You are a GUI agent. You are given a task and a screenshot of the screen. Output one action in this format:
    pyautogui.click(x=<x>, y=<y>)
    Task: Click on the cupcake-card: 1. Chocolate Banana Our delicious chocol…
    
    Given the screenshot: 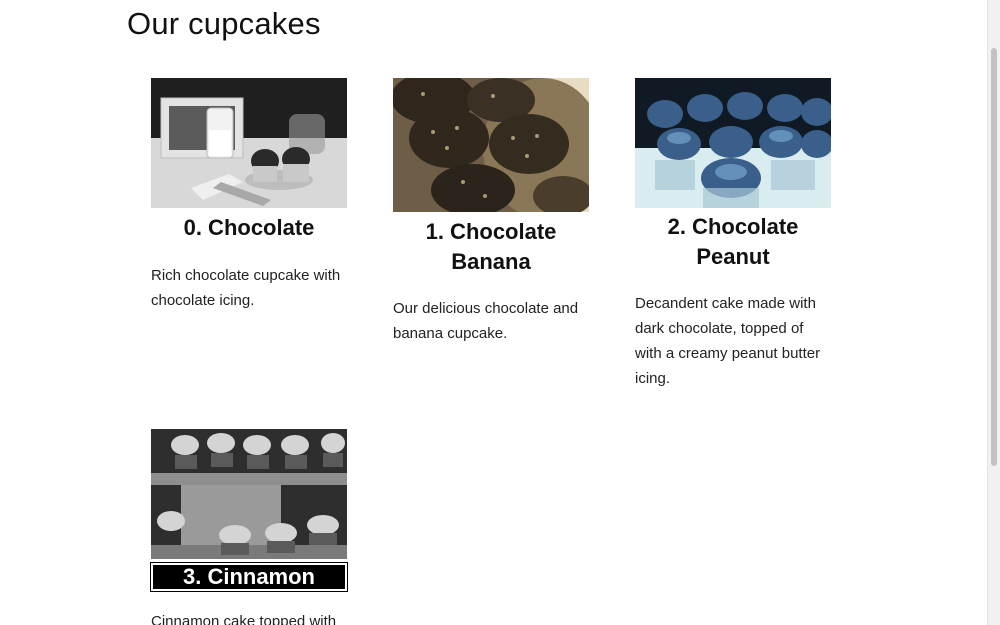 What is the action you would take?
    pyautogui.click(x=491, y=212)
    